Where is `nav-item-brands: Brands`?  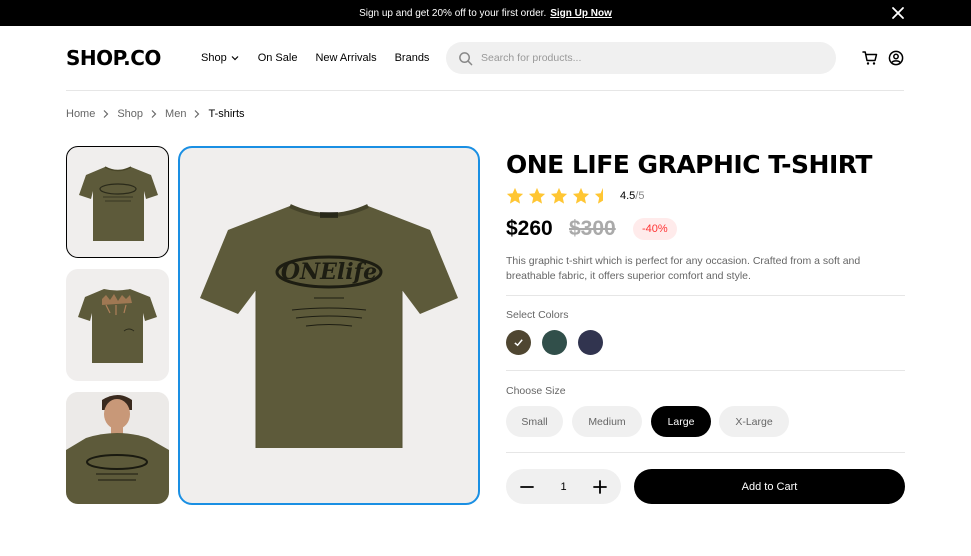
nav-item-brands: Brands is located at coordinates (412, 58).